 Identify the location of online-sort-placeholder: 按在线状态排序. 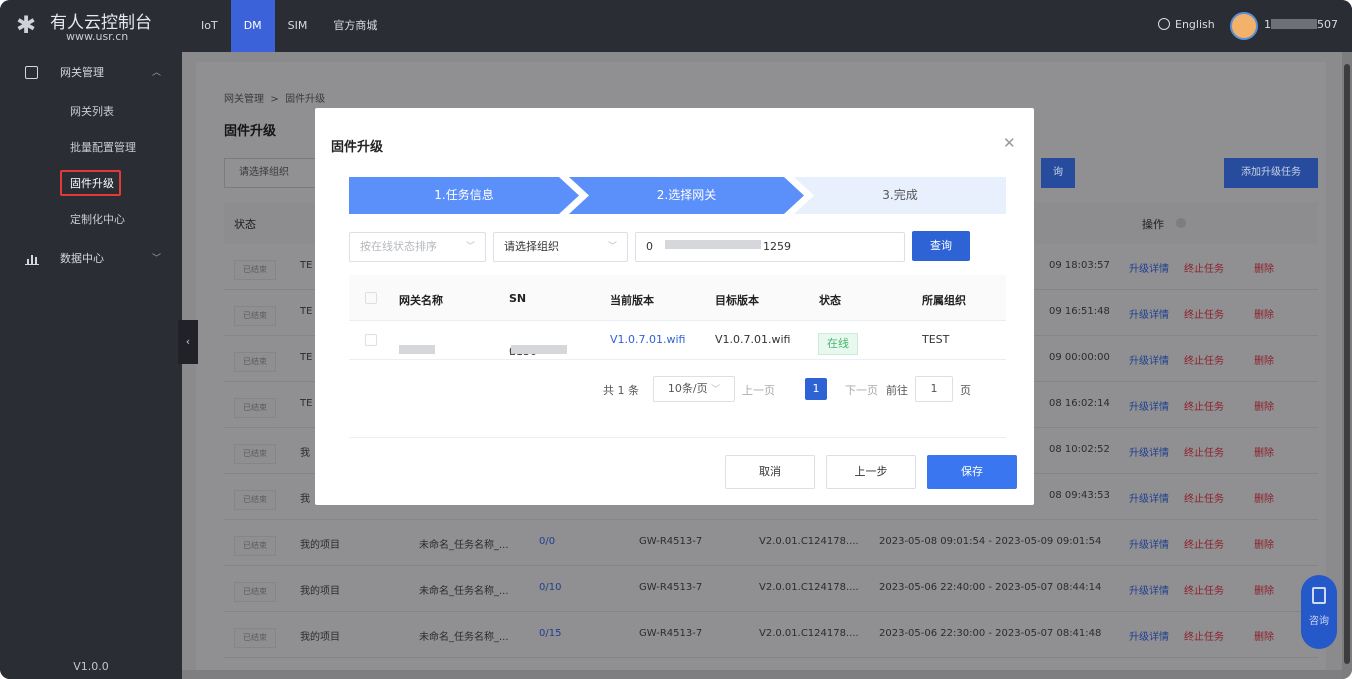
(398, 246).